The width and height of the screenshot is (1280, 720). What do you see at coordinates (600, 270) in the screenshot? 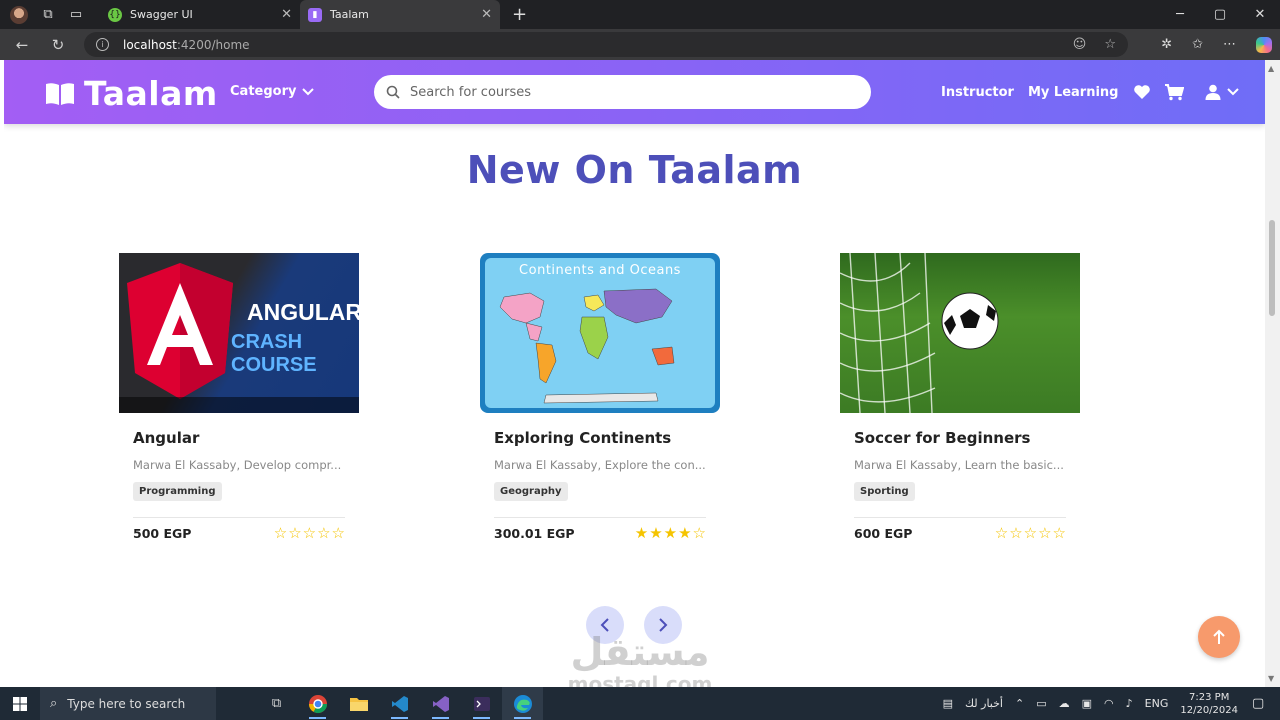
I see `thumb-title: Continents and Oceans` at bounding box center [600, 270].